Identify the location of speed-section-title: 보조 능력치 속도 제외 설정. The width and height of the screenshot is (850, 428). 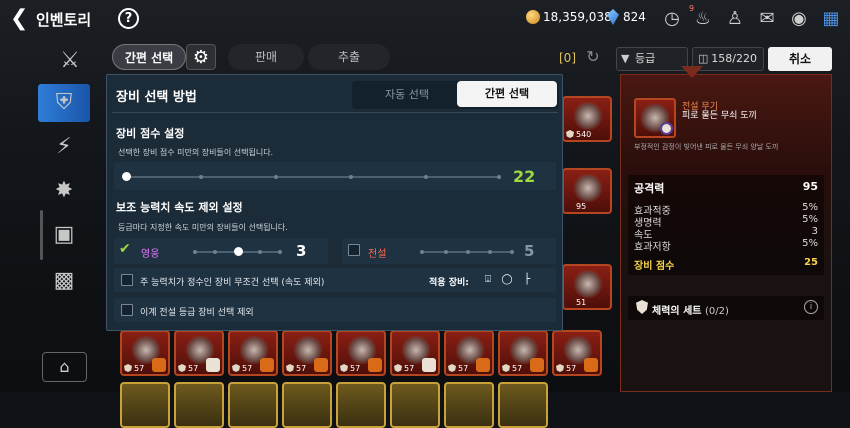
(179, 207).